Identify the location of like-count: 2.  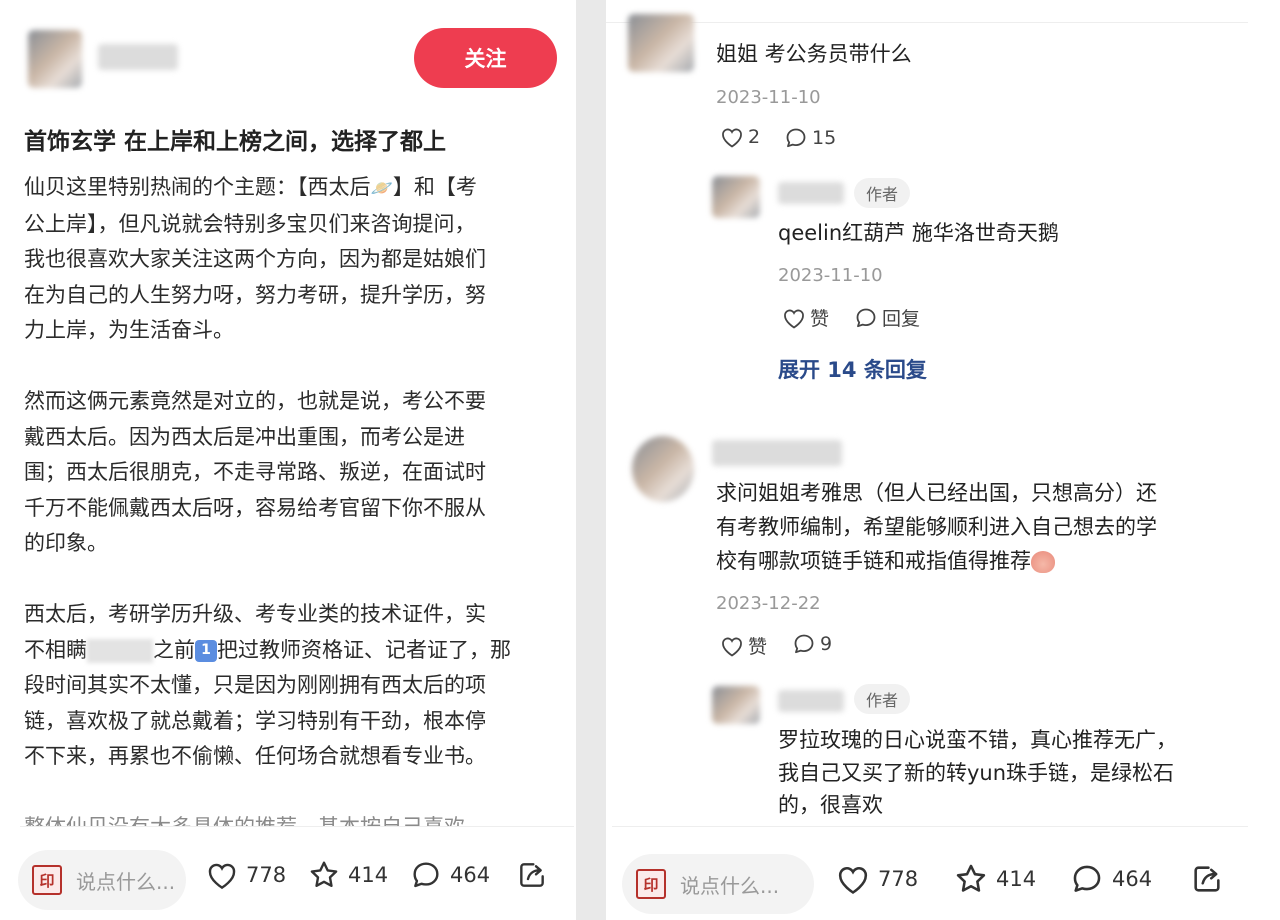
(754, 137).